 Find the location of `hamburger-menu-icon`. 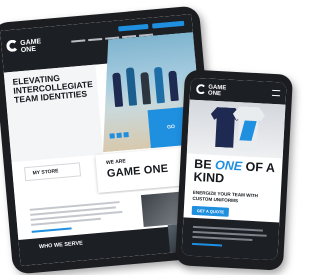

hamburger-menu-icon is located at coordinates (276, 93).